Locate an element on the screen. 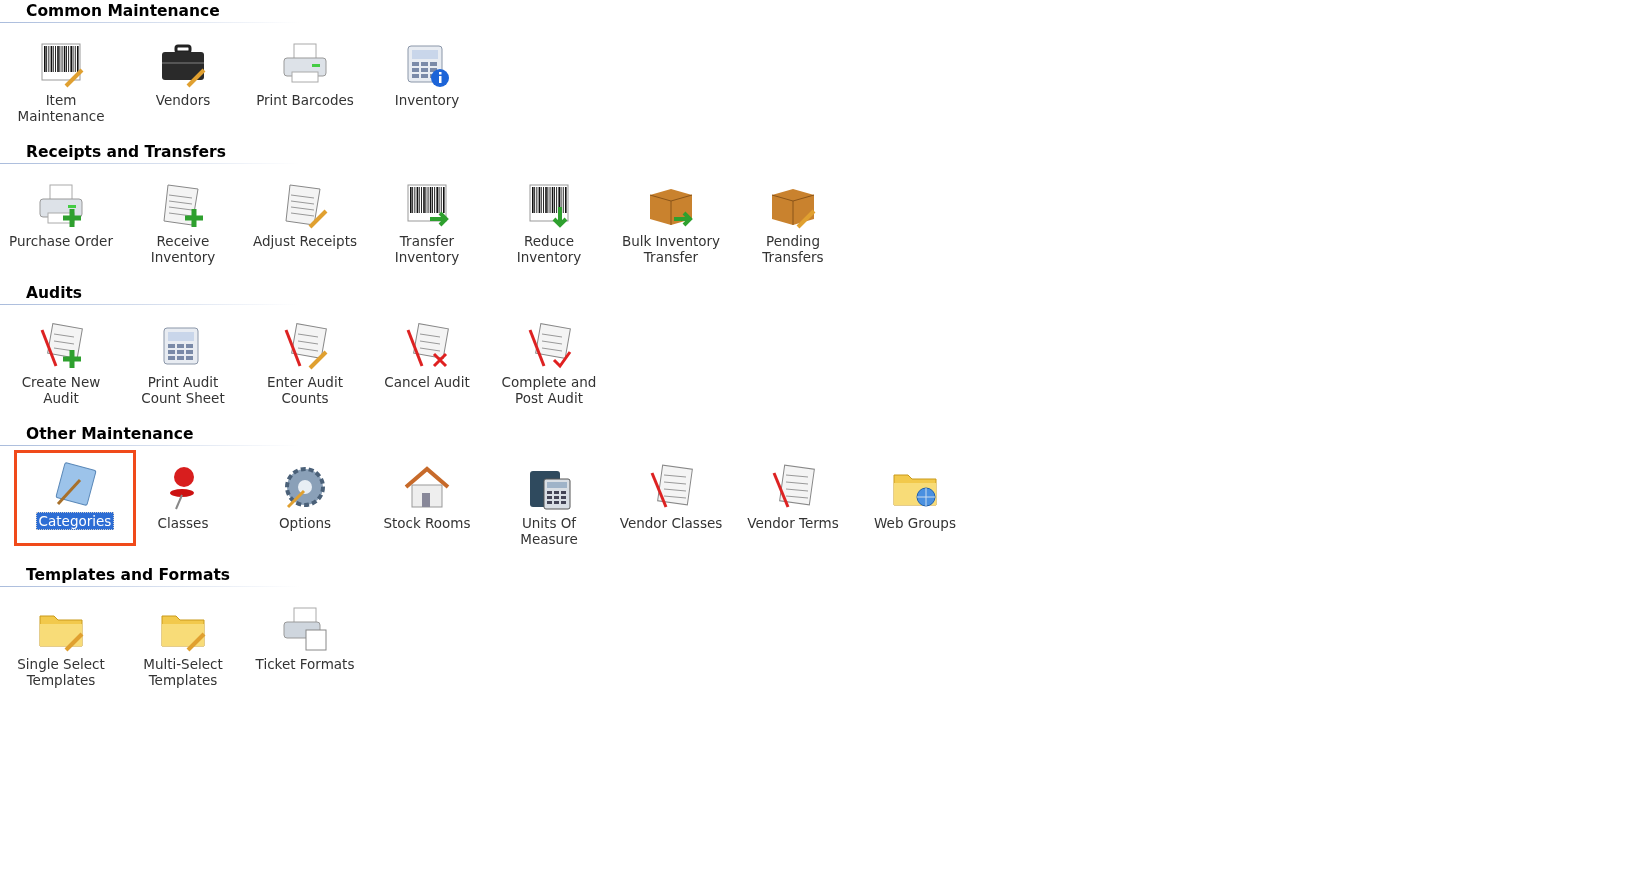 The image size is (1646, 885). menu-tile: Vendor Classes is located at coordinates (671, 508).